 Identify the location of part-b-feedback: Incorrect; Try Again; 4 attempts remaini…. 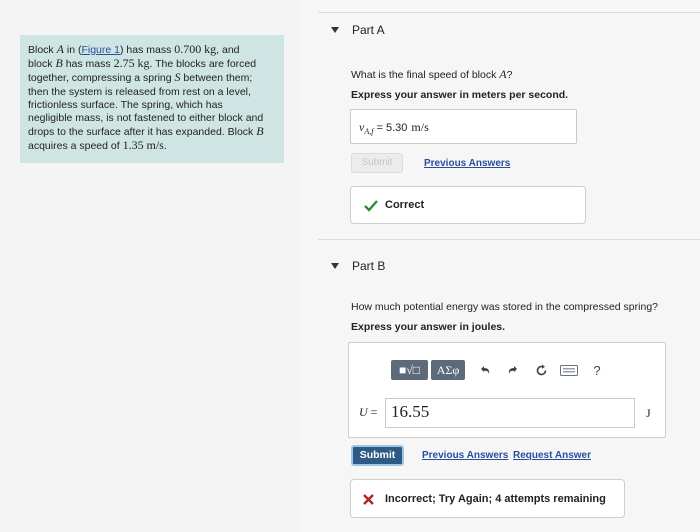
(487, 498).